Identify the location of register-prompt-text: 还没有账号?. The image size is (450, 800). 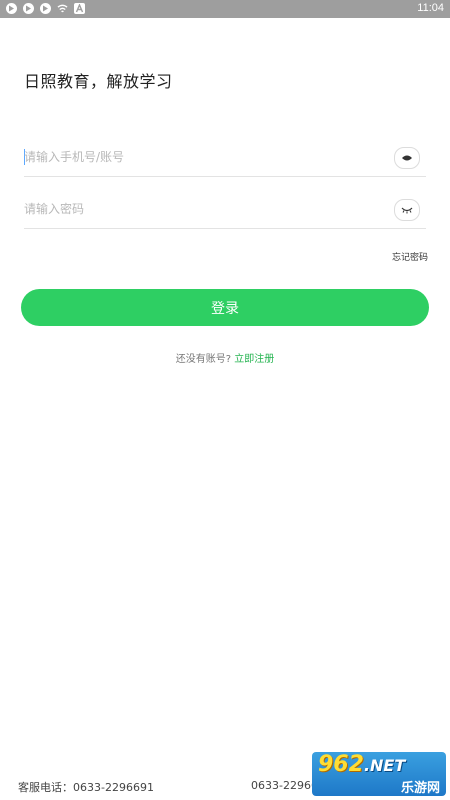
(203, 359).